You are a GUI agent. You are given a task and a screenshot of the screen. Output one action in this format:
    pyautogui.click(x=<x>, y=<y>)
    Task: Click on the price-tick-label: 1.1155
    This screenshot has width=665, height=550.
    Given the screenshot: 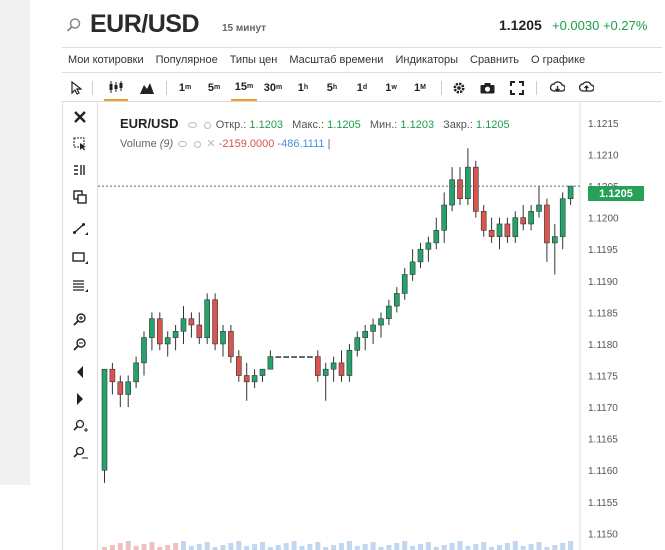 What is the action you would take?
    pyautogui.click(x=603, y=503)
    